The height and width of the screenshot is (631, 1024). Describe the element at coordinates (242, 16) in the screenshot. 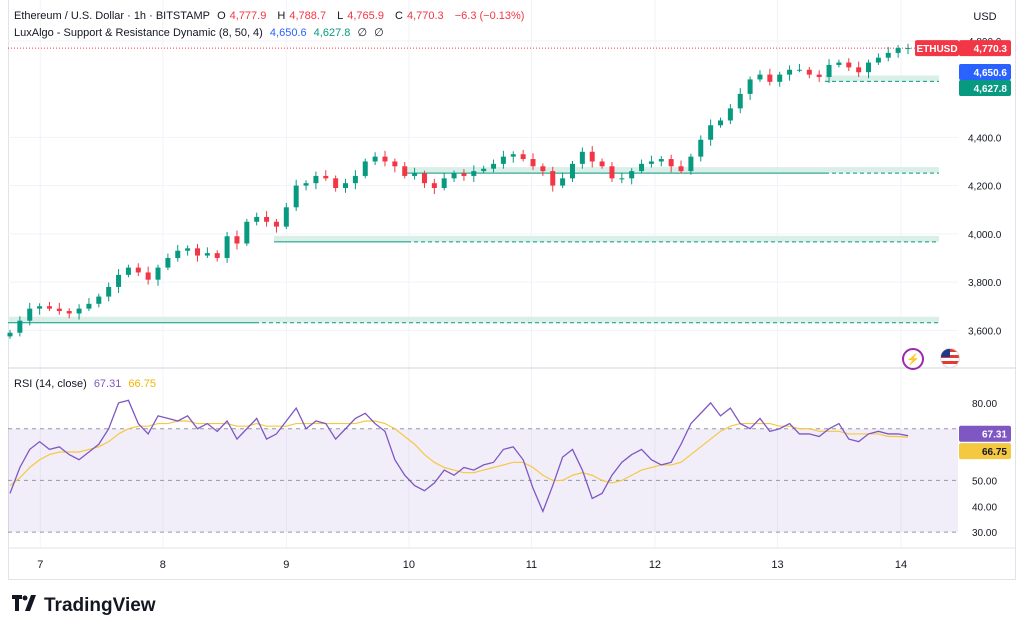

I see `open-value: O 4,777.9` at that location.